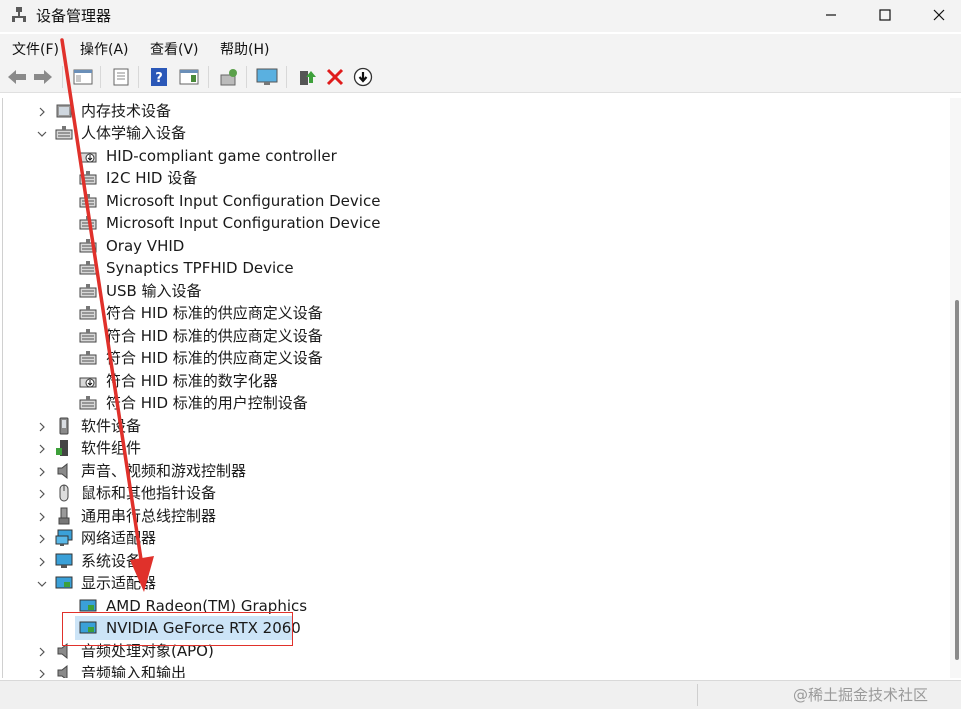 This screenshot has width=961, height=709. What do you see at coordinates (111, 448) in the screenshot?
I see `tree-category-label: 软件组件` at bounding box center [111, 448].